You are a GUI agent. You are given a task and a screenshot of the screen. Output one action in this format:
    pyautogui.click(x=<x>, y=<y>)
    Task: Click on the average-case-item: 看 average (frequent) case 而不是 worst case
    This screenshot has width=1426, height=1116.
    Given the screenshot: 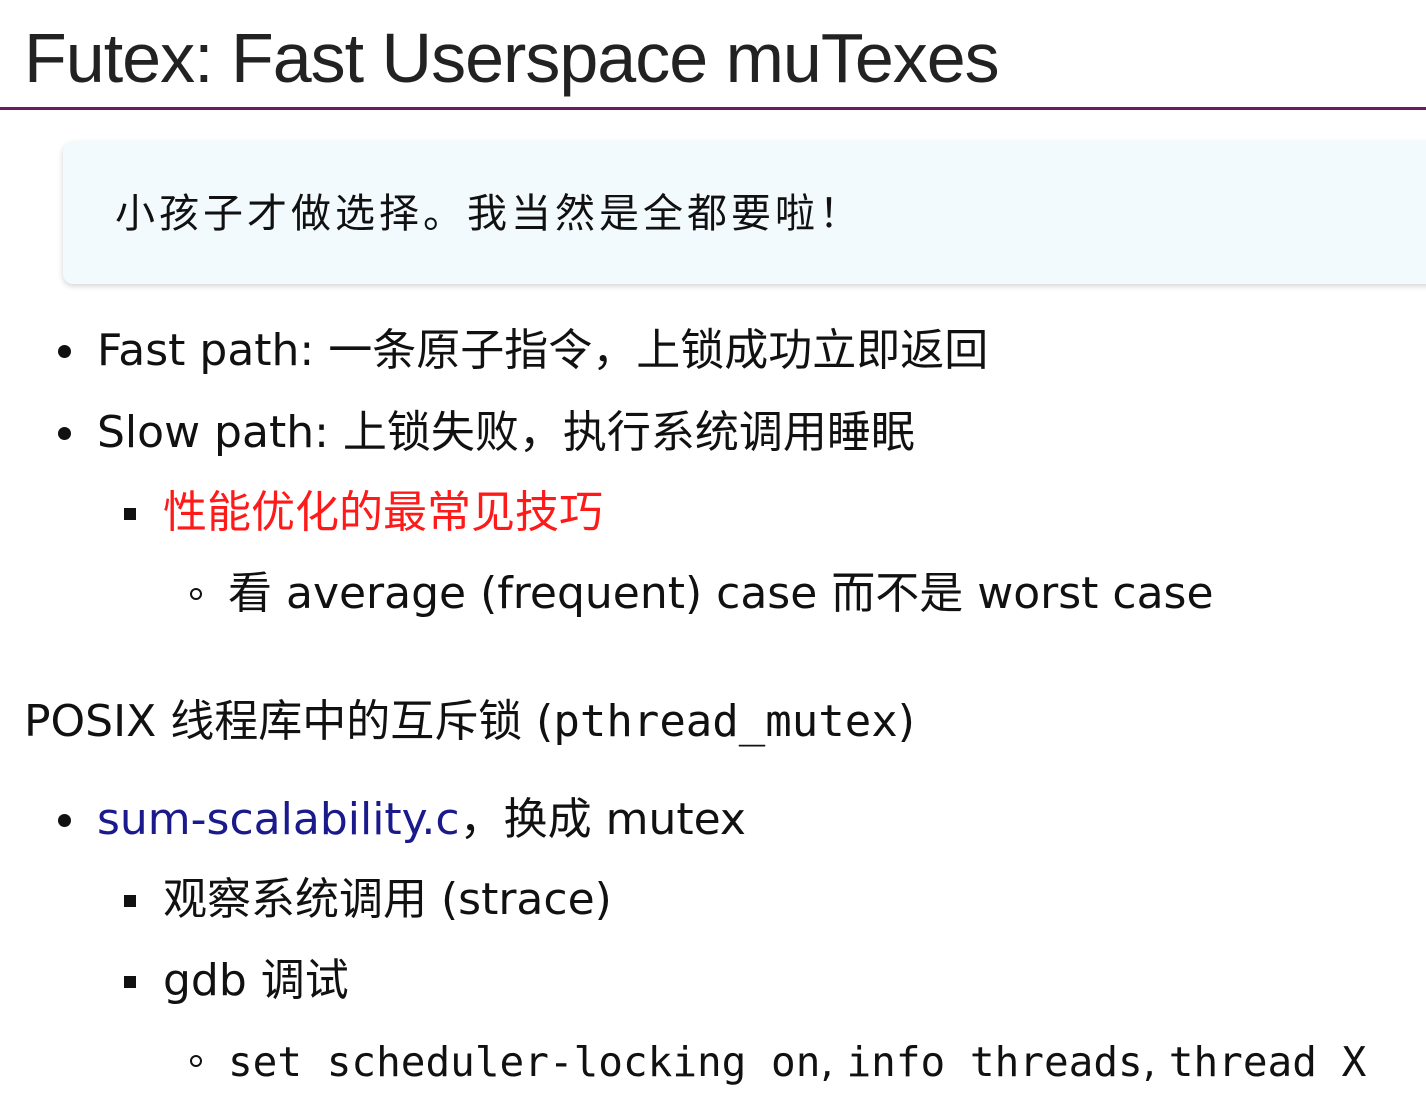 What is the action you would take?
    pyautogui.click(x=721, y=593)
    